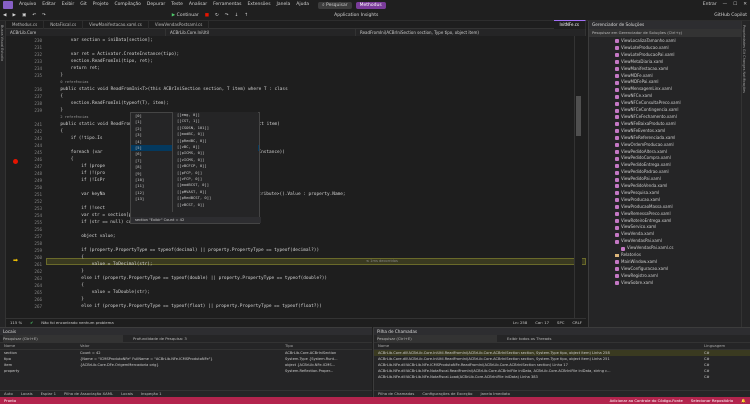 The height and width of the screenshot is (404, 750). What do you see at coordinates (678, 96) in the screenshot?
I see `solution-item: ViewNFCe.xaml` at bounding box center [678, 96].